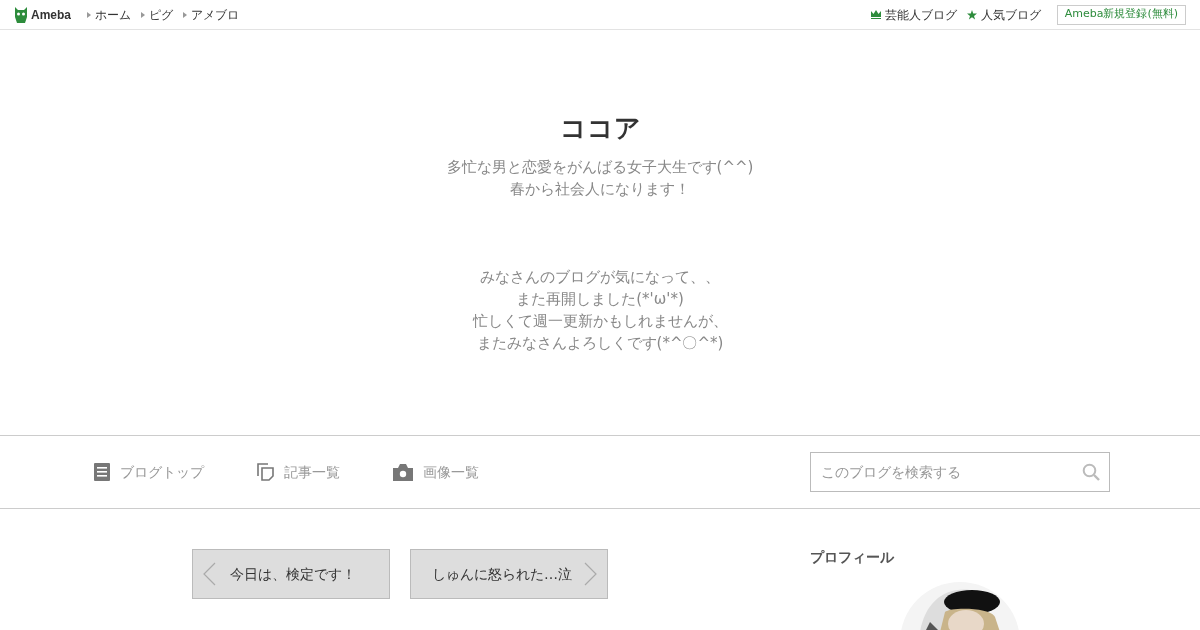  I want to click on chevron-right-icon, so click(590, 574).